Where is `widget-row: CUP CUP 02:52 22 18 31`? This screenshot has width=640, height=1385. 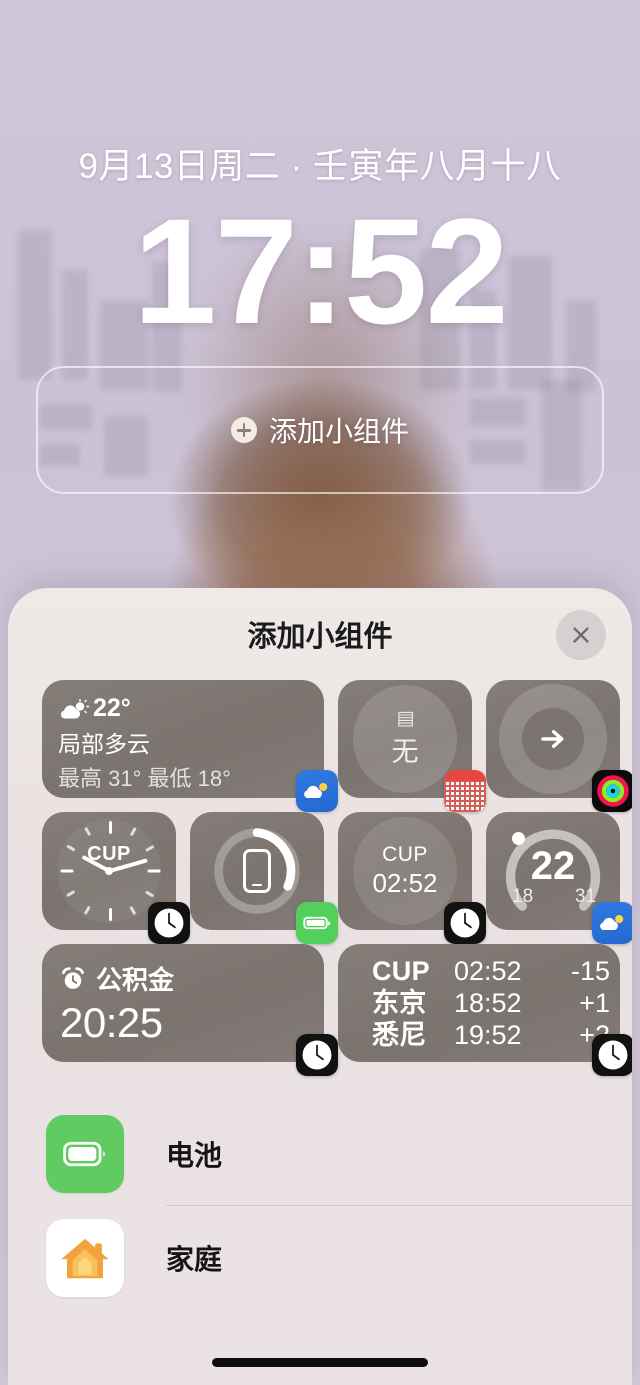
widget-row: CUP CUP 02:52 22 18 31 is located at coordinates (337, 878).